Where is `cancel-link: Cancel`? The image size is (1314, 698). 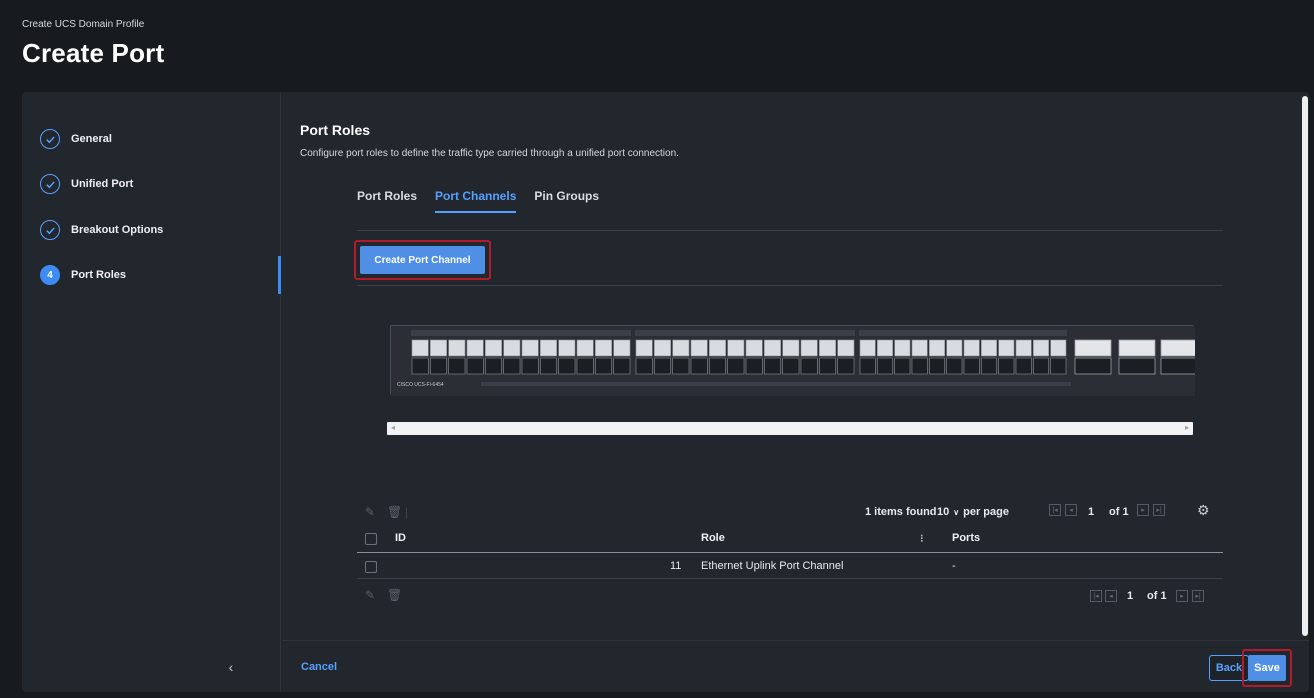 cancel-link: Cancel is located at coordinates (319, 667).